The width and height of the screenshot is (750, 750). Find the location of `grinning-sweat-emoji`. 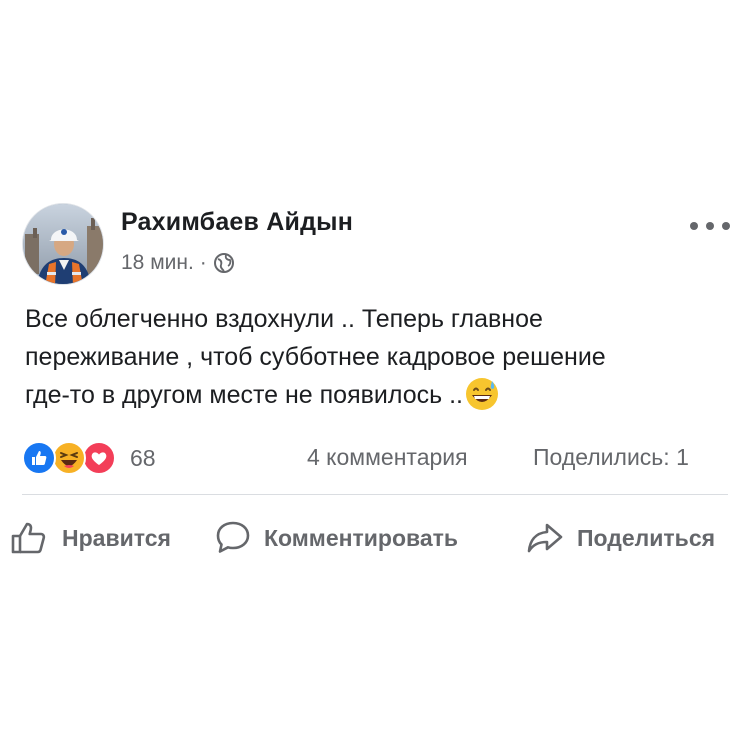

grinning-sweat-emoji is located at coordinates (482, 394).